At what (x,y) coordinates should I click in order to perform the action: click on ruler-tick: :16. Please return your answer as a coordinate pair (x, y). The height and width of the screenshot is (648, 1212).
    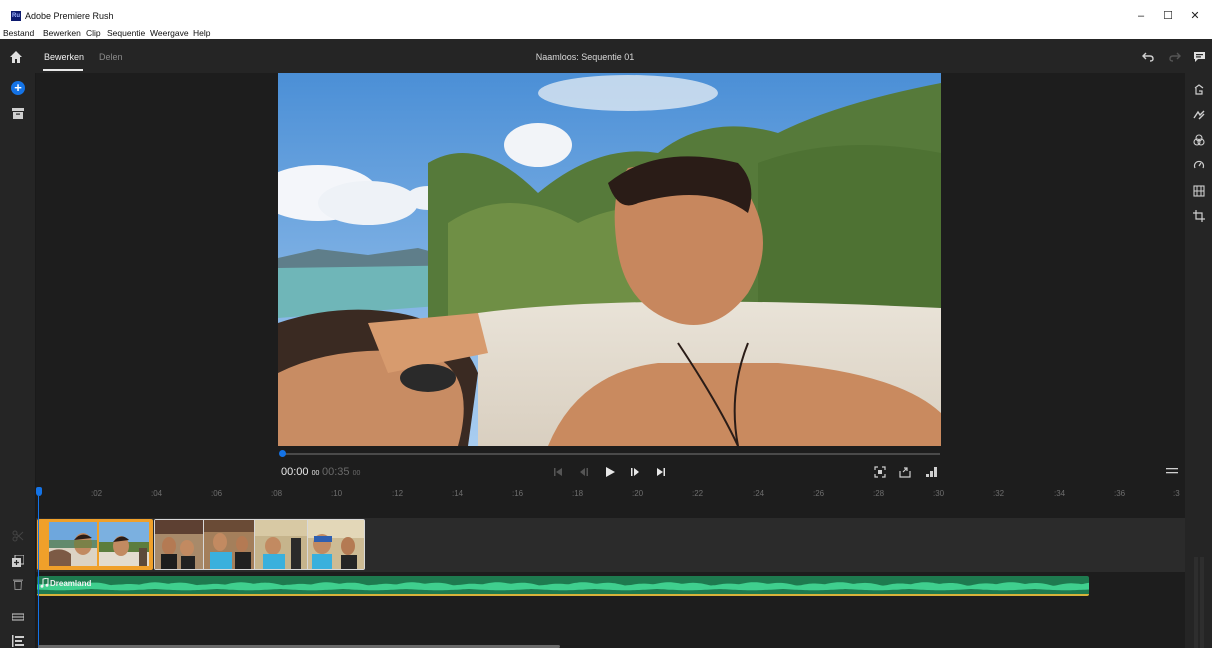
    Looking at the image, I should click on (518, 493).